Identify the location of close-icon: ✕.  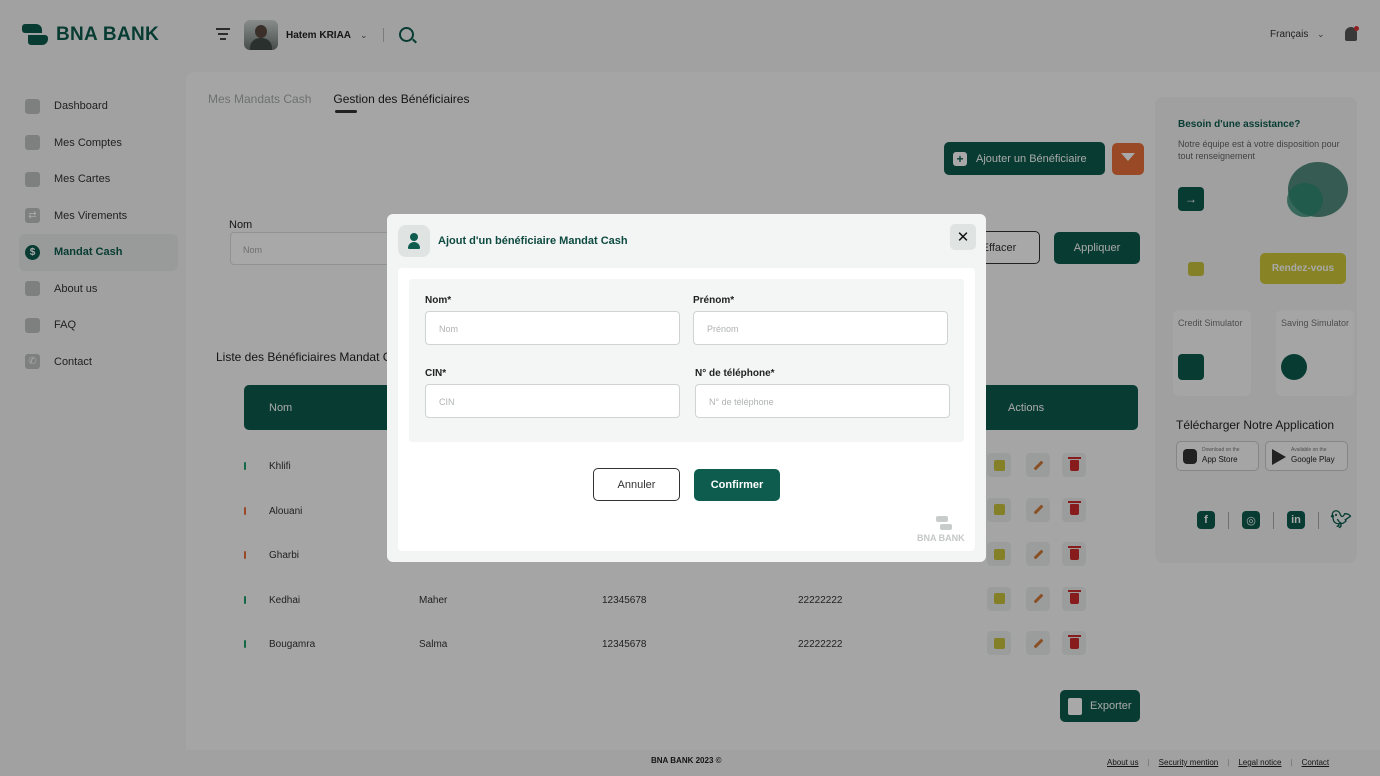
(963, 237).